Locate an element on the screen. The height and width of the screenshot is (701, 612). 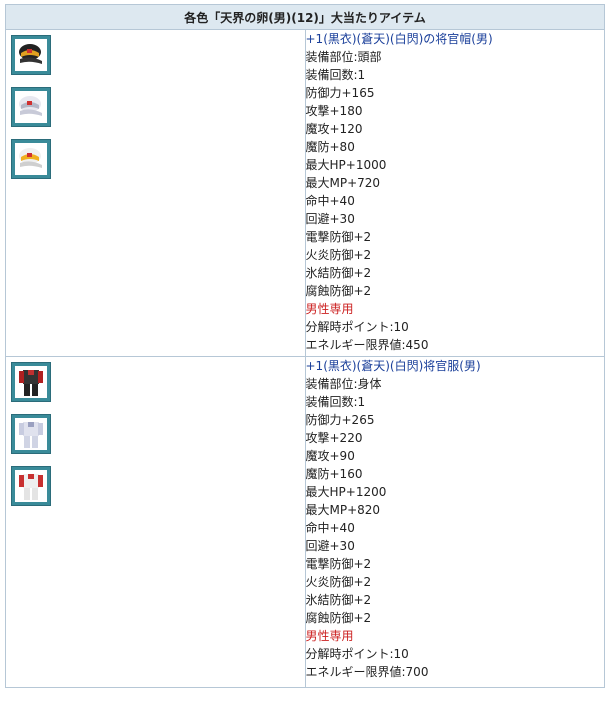
stat-line: 装備部位:頭部 is located at coordinates (343, 57).